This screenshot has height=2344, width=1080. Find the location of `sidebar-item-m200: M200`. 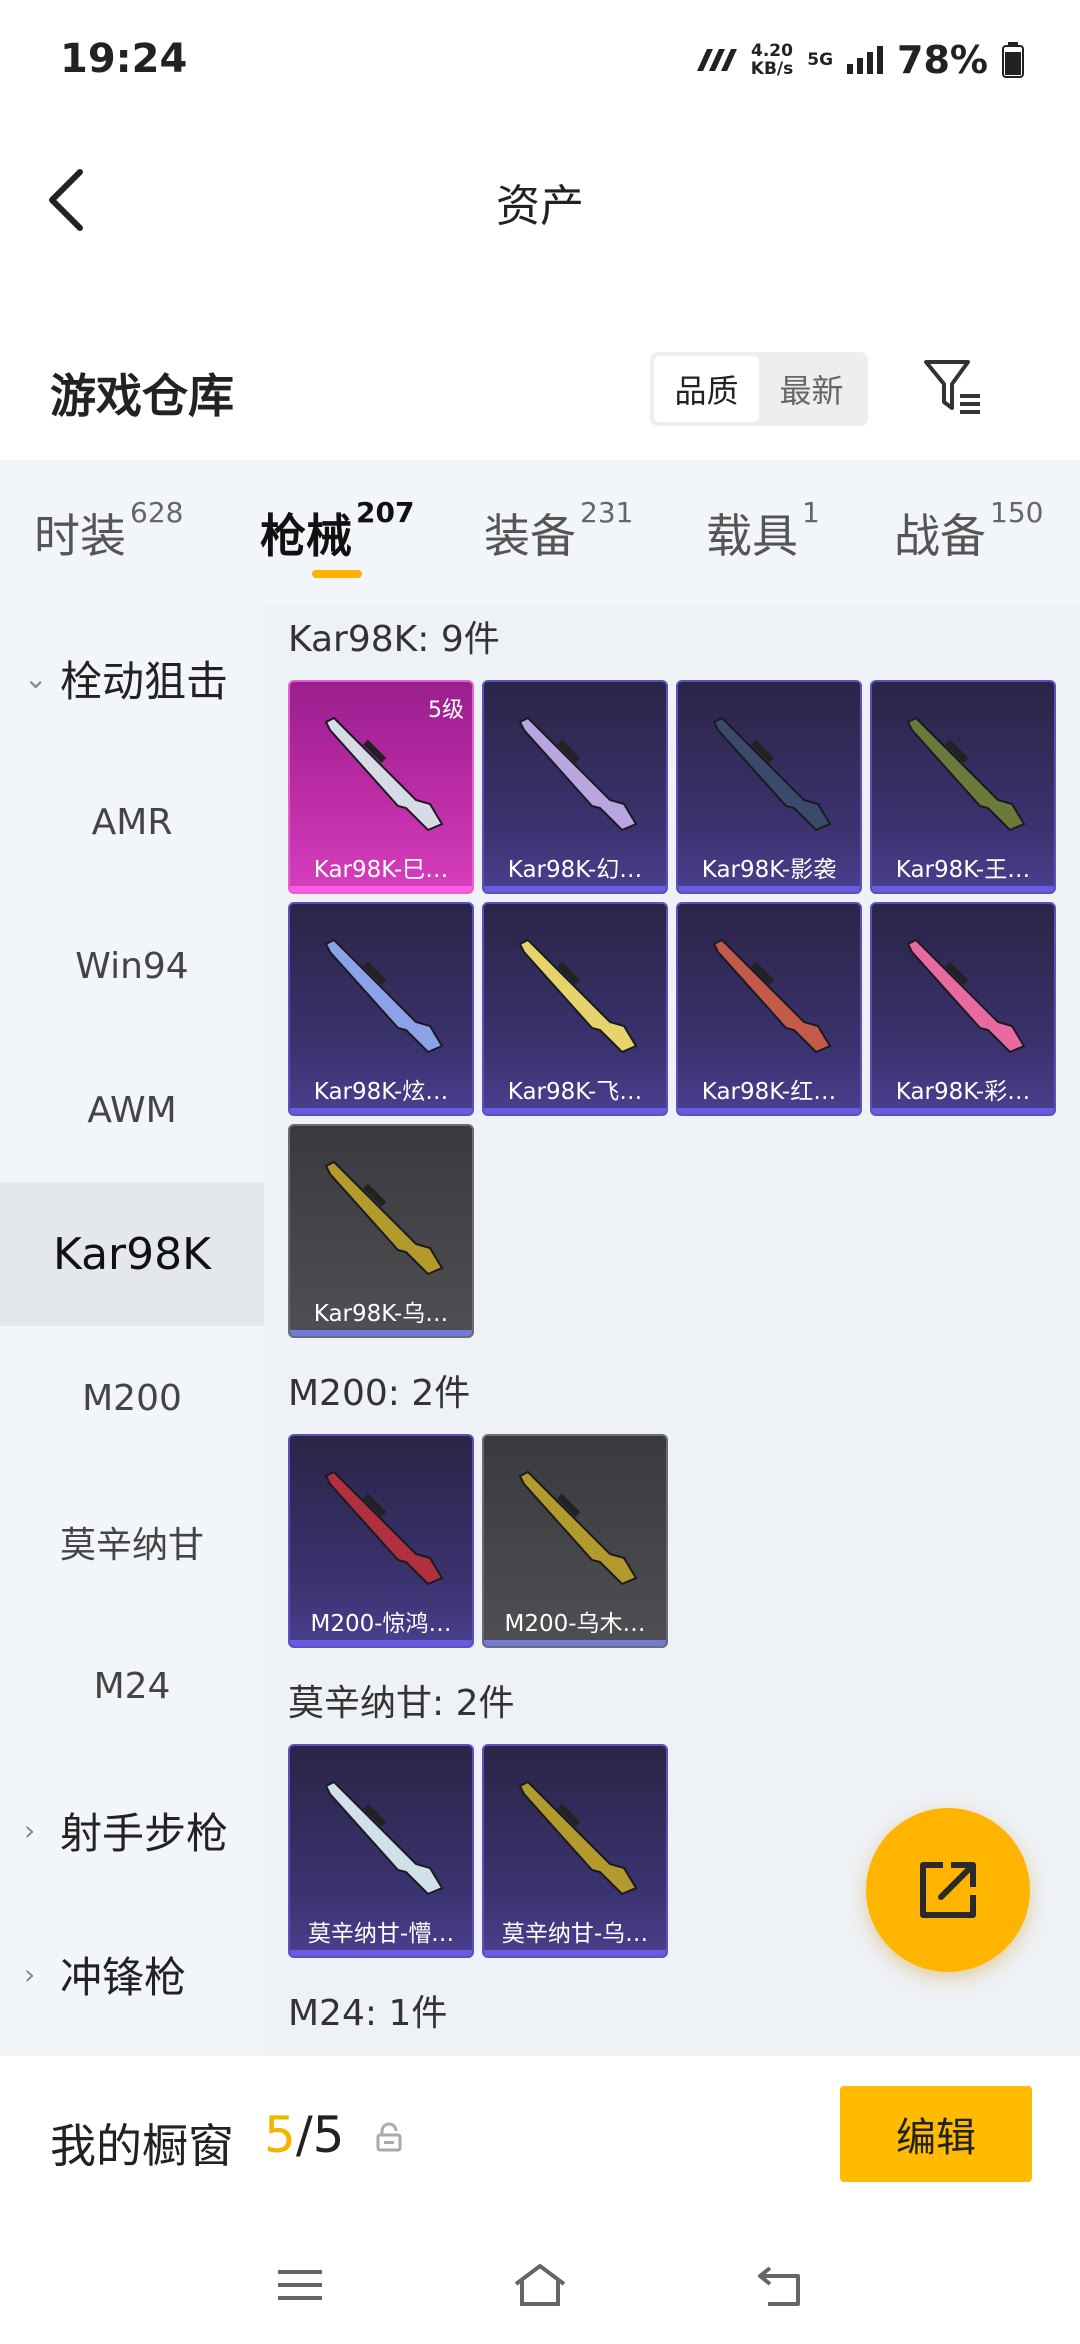

sidebar-item-m200: M200 is located at coordinates (132, 1398).